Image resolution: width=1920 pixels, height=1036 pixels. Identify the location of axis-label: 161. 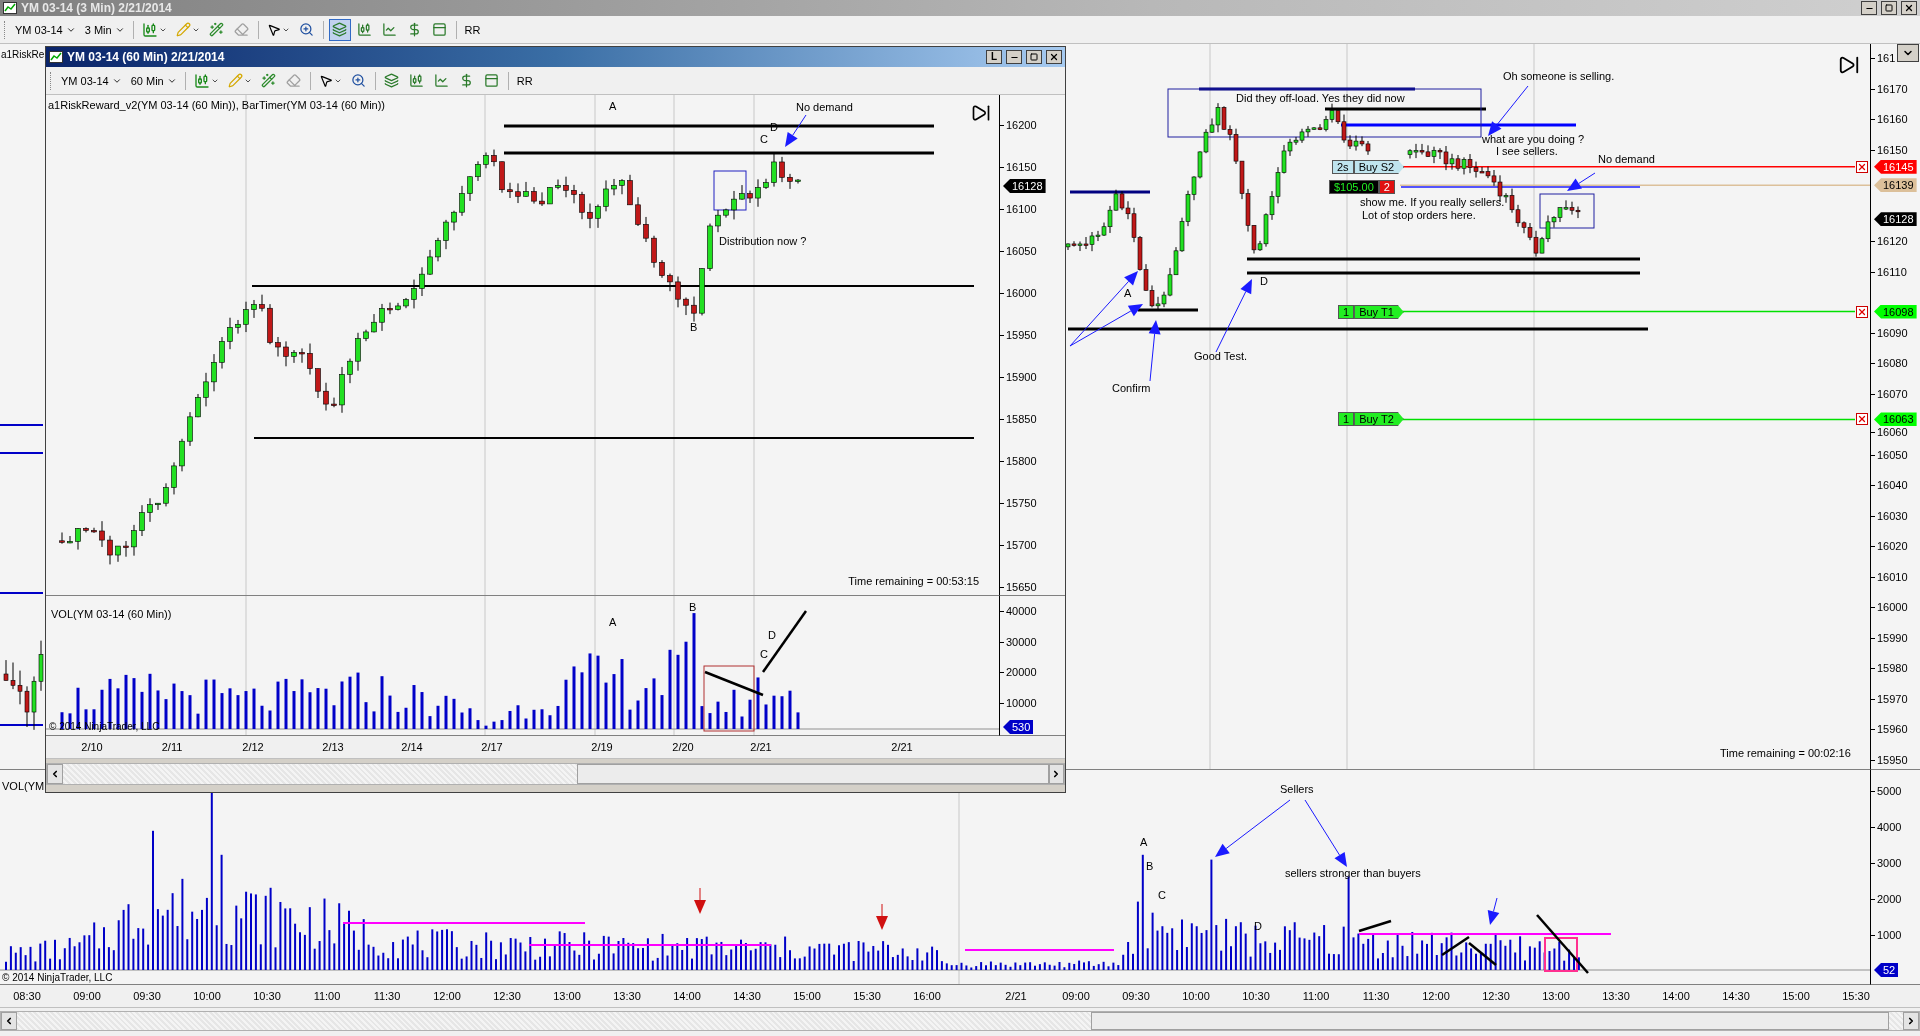
(1886, 58).